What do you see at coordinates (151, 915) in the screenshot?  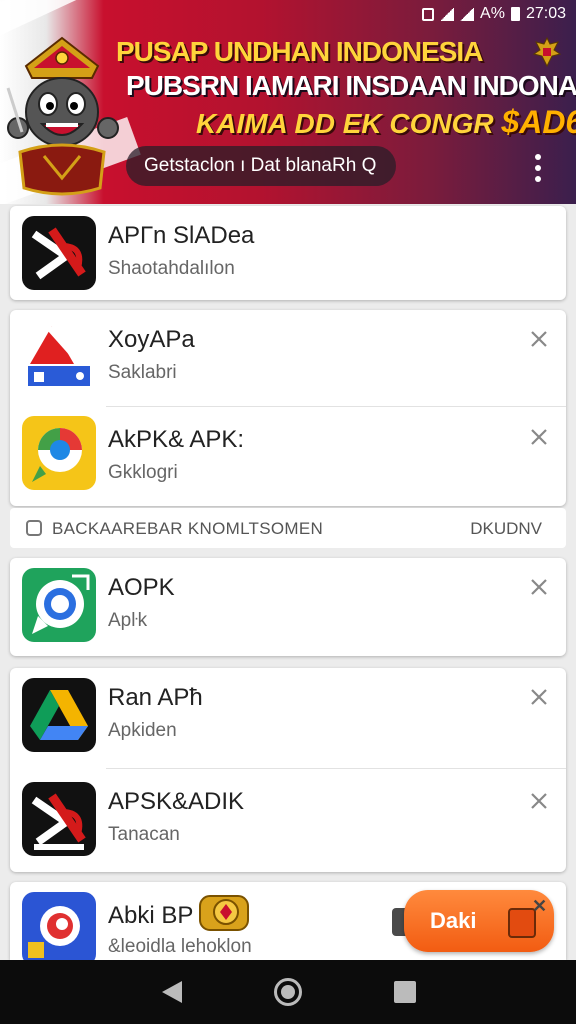 I see `app-name: Abki BP` at bounding box center [151, 915].